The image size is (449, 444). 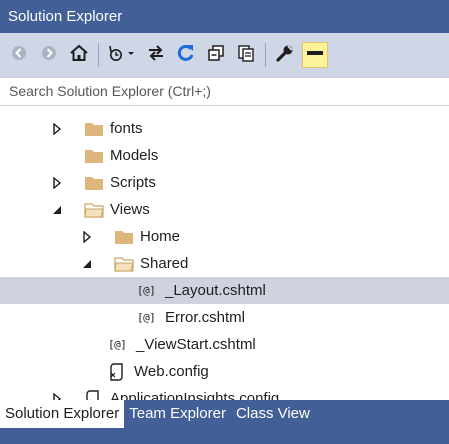 I want to click on refresh-button, so click(x=186, y=55).